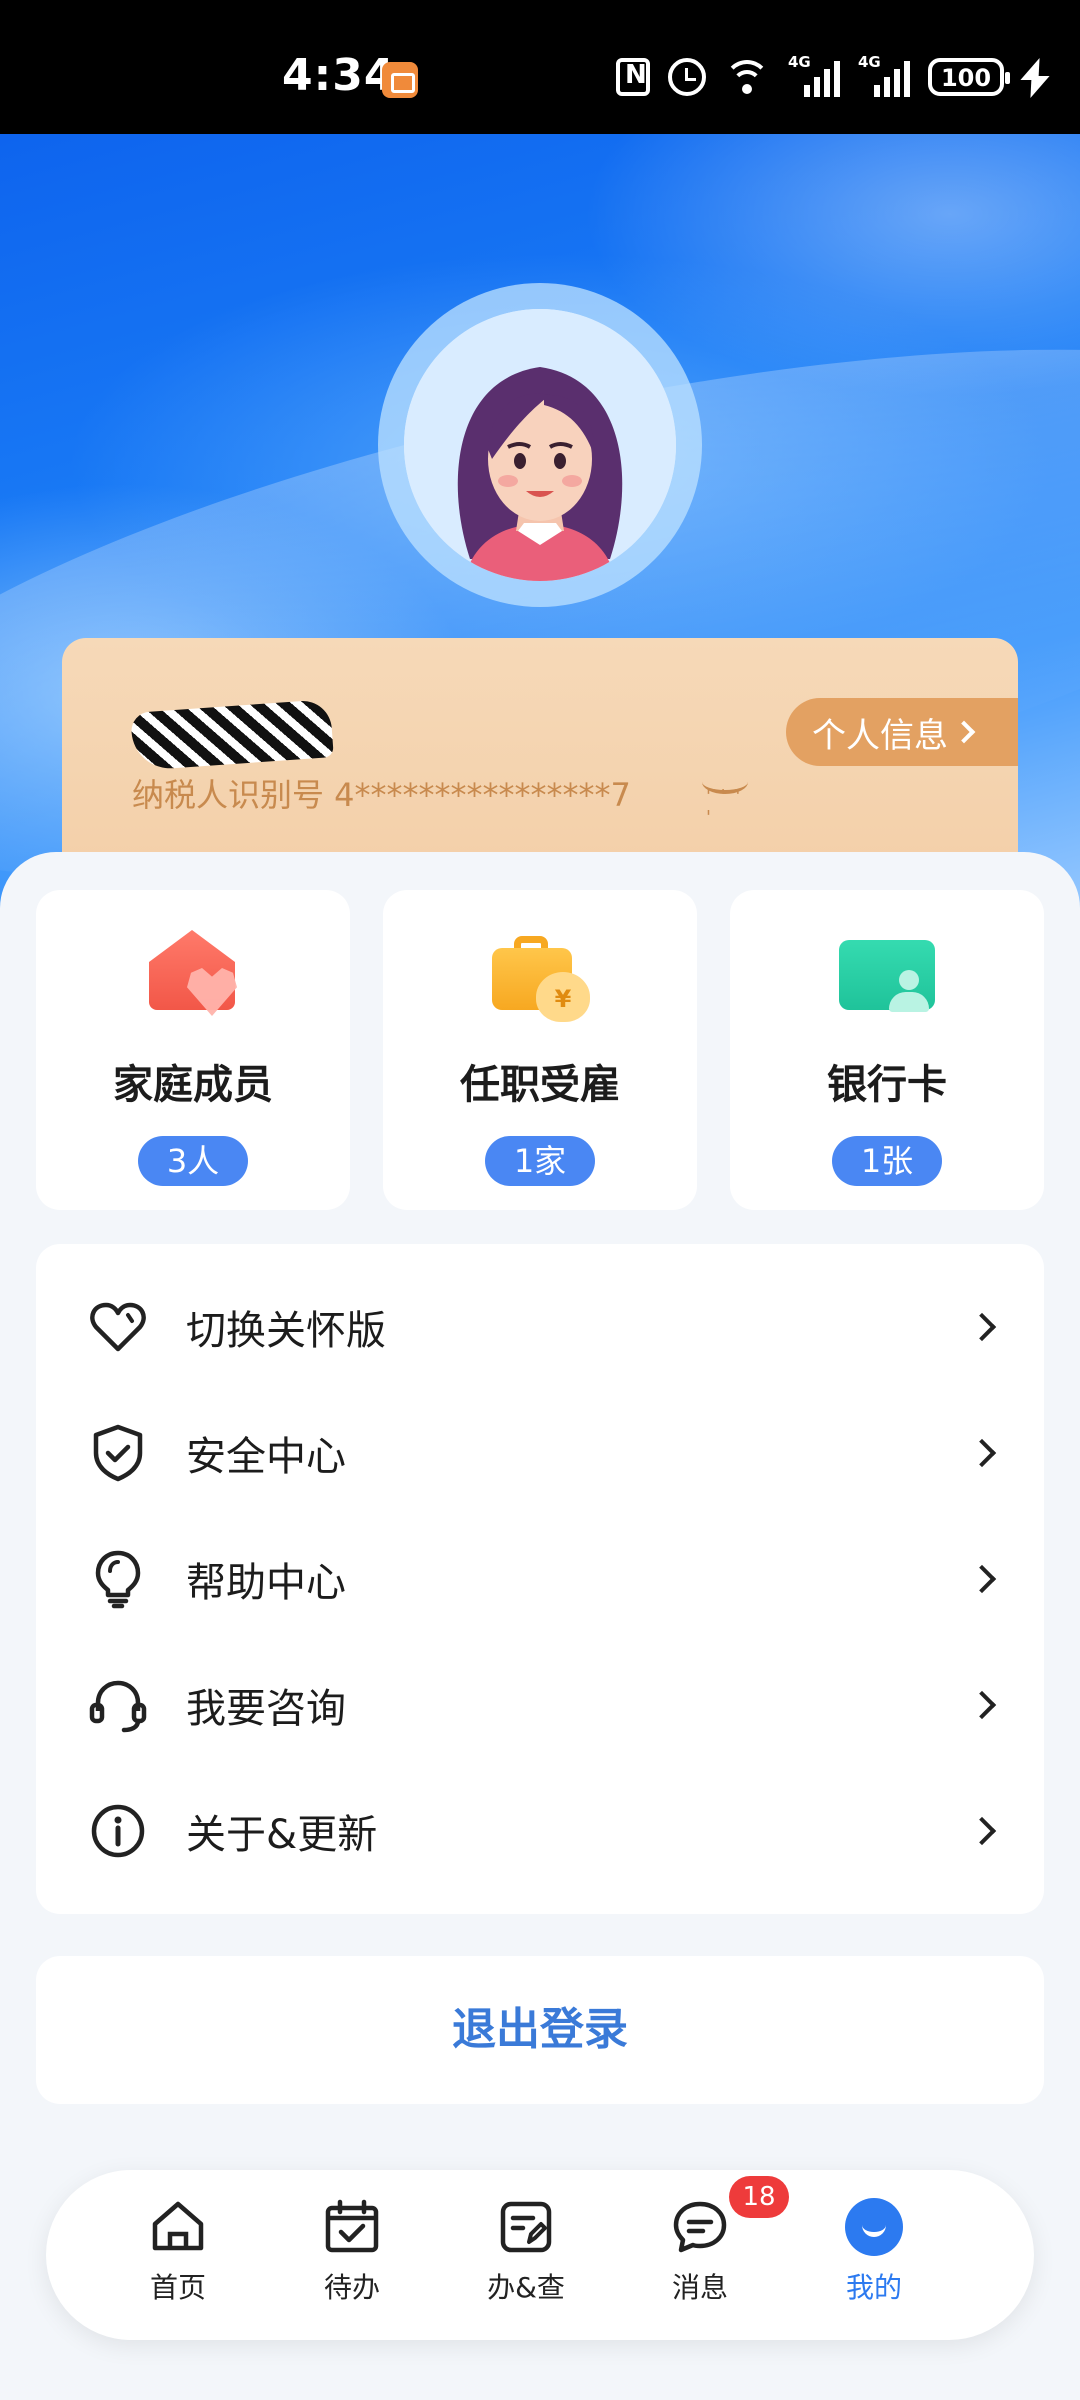 This screenshot has height=2400, width=1080. What do you see at coordinates (1032, 77) in the screenshot?
I see `charging-icon` at bounding box center [1032, 77].